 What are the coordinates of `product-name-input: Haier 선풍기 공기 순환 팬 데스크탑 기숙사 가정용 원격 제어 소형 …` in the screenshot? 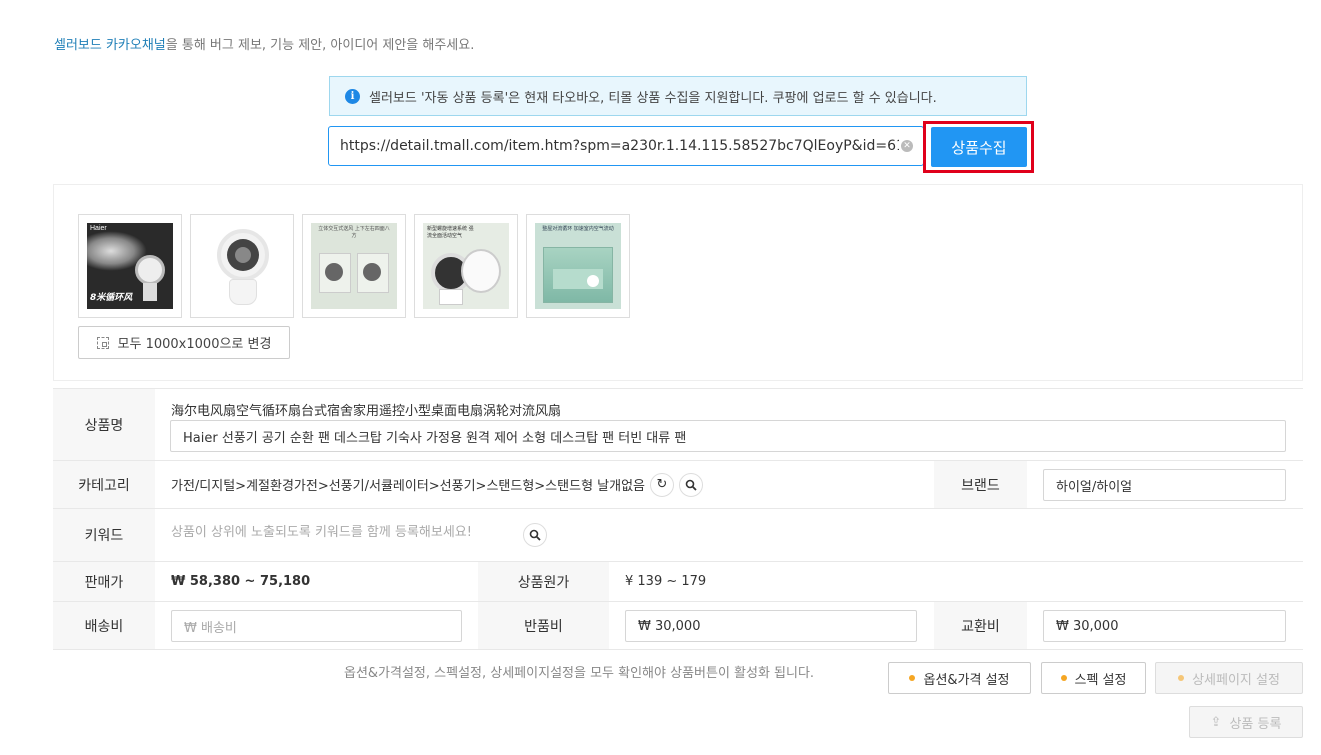 It's located at (728, 436).